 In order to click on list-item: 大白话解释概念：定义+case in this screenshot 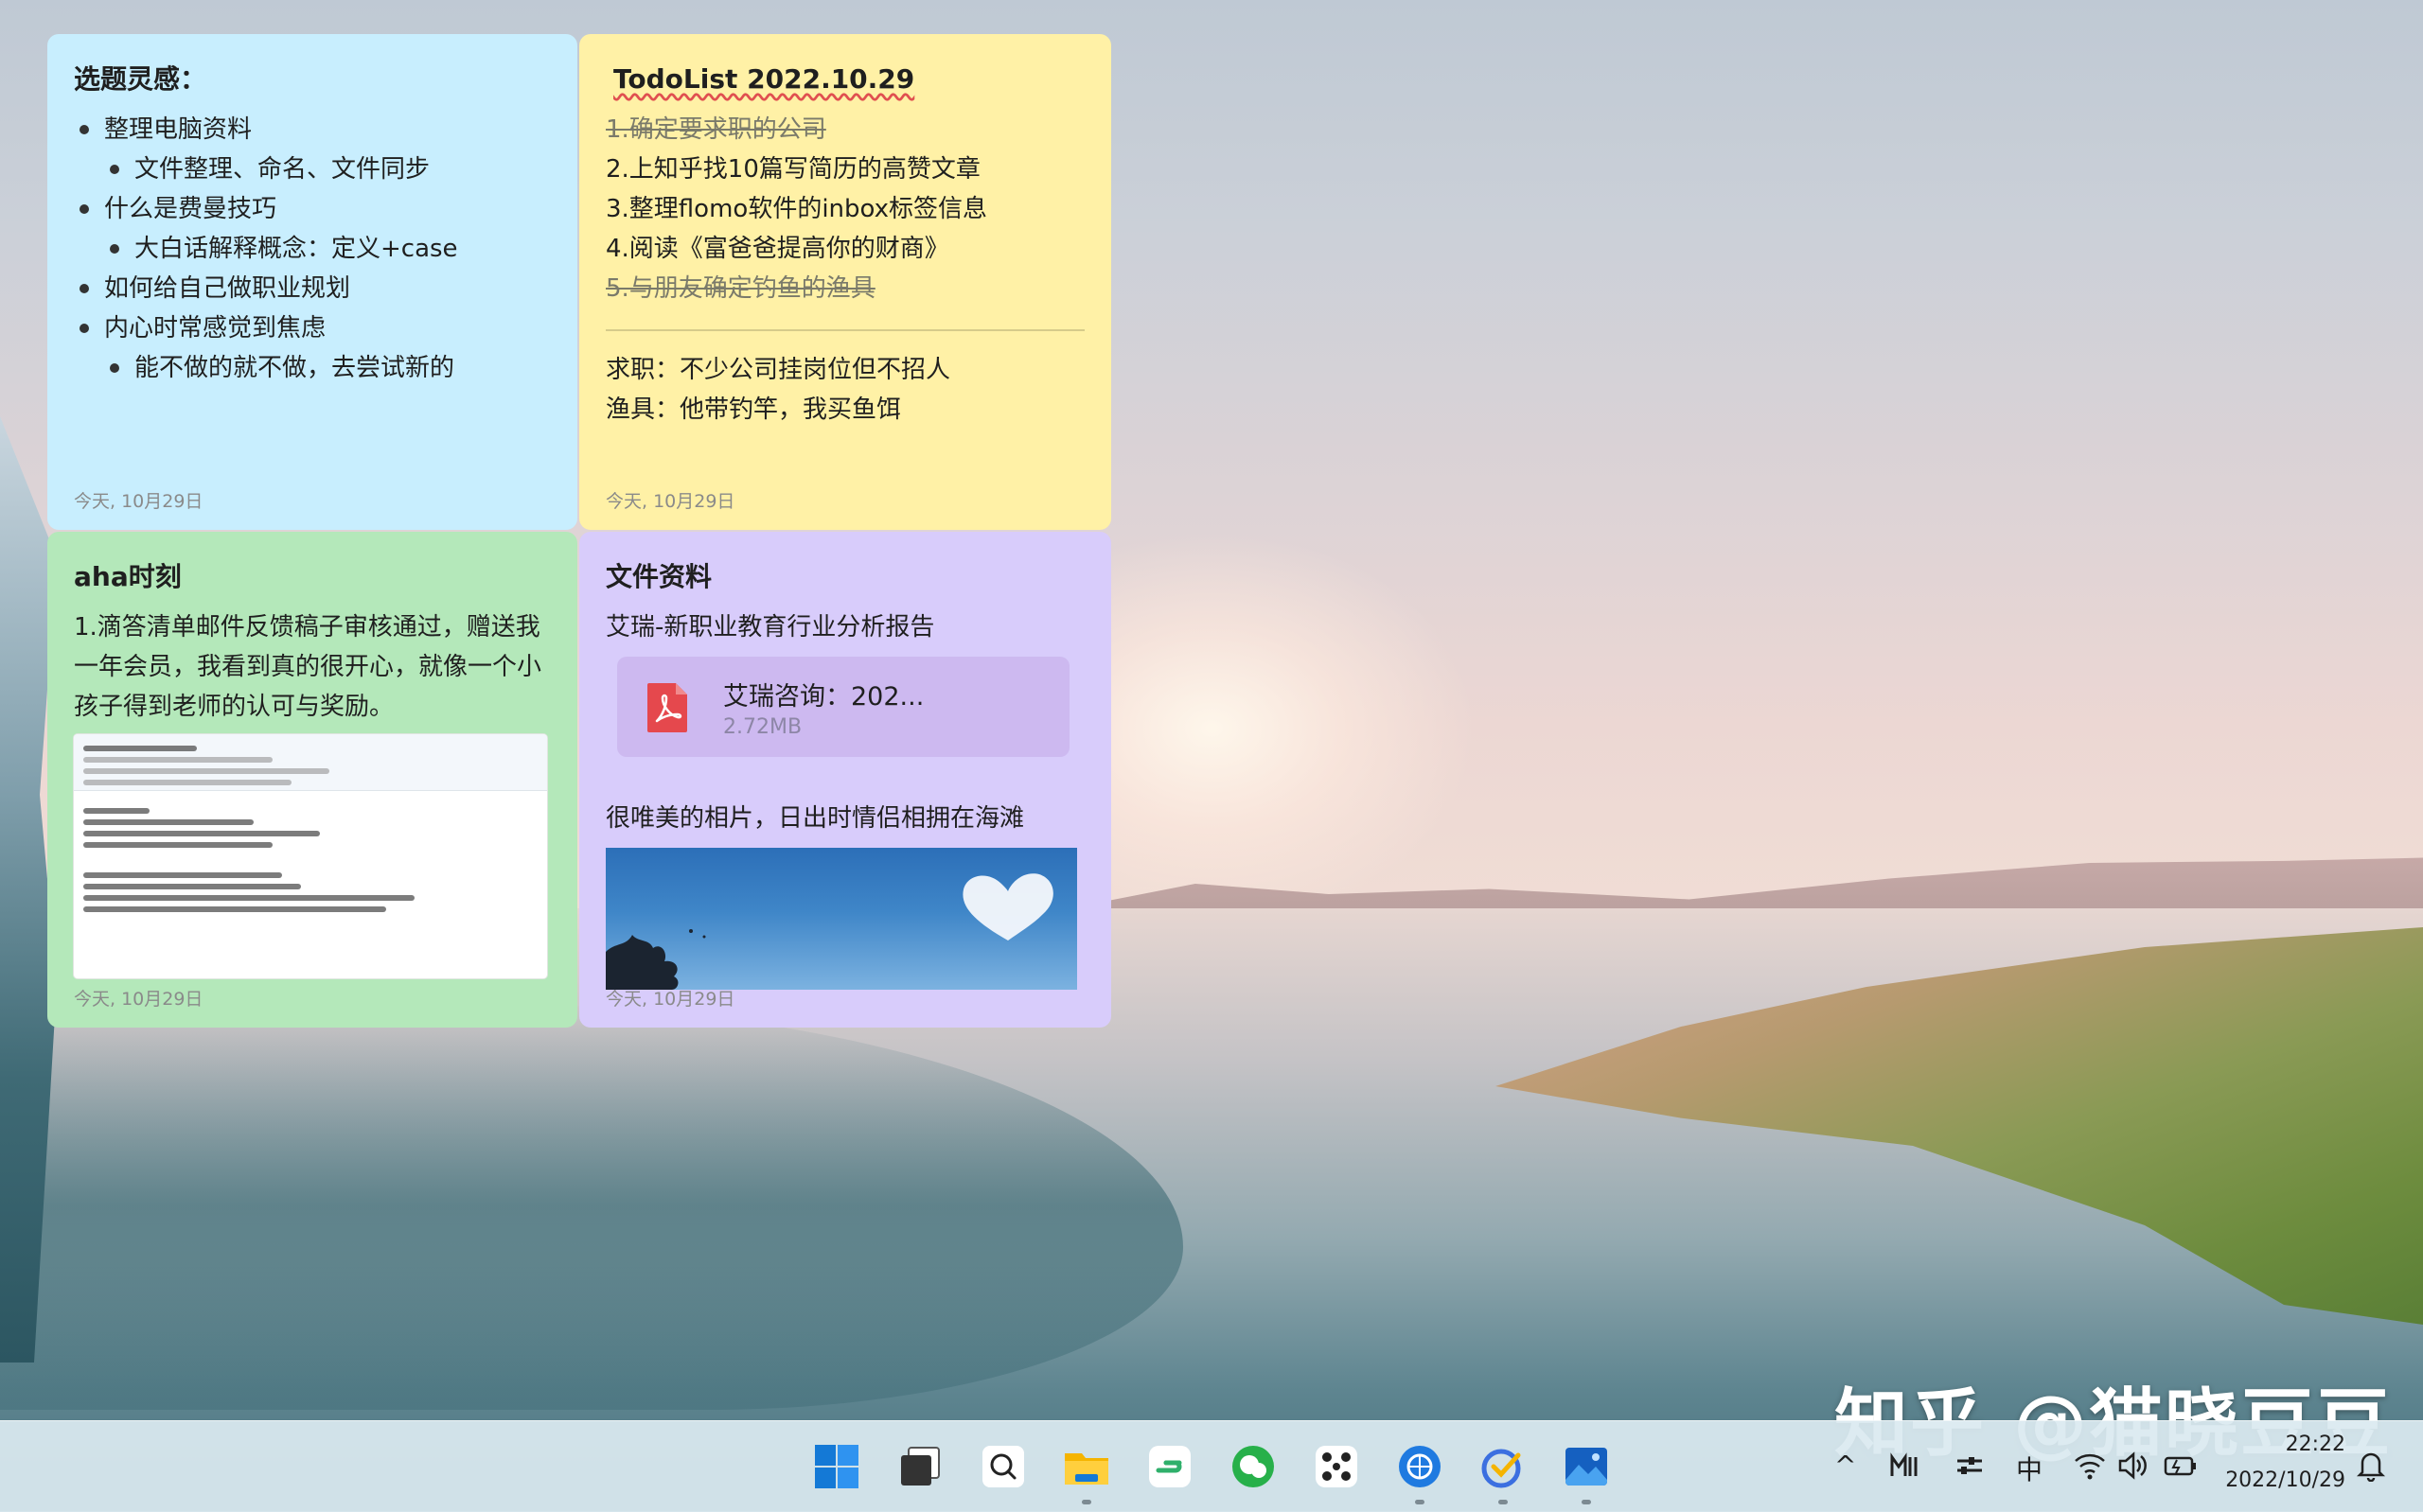, I will do `click(312, 249)`.